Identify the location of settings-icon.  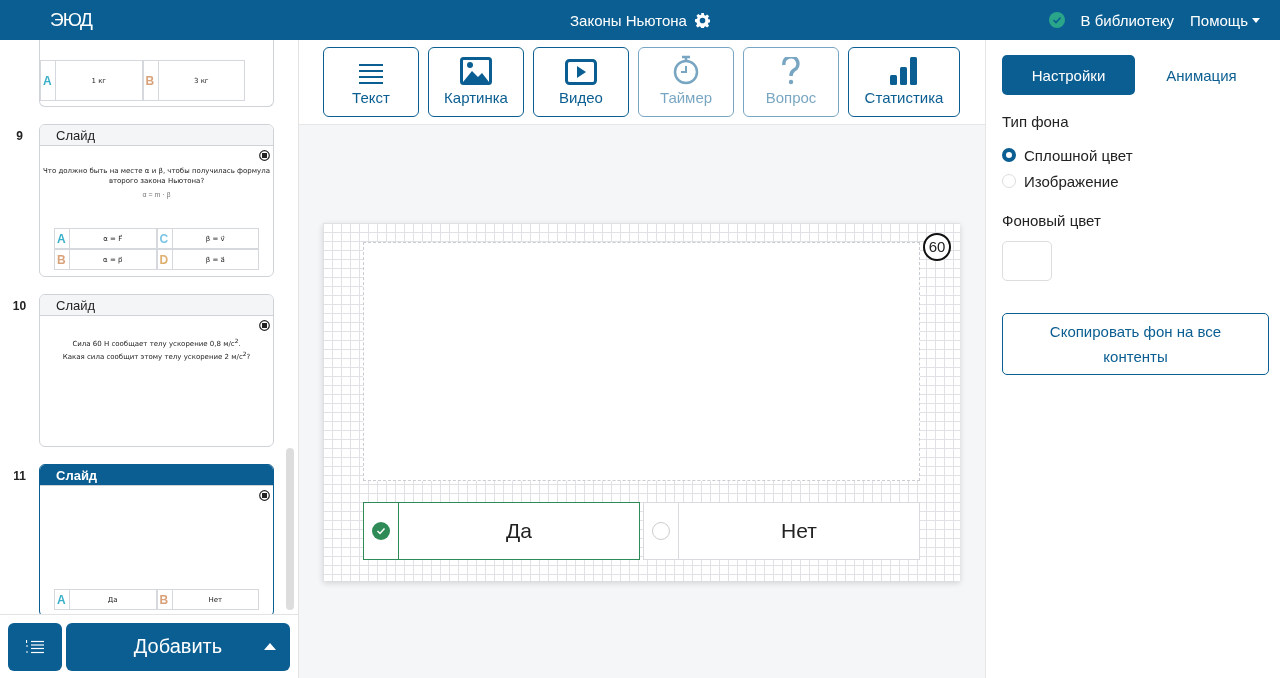
(702, 20).